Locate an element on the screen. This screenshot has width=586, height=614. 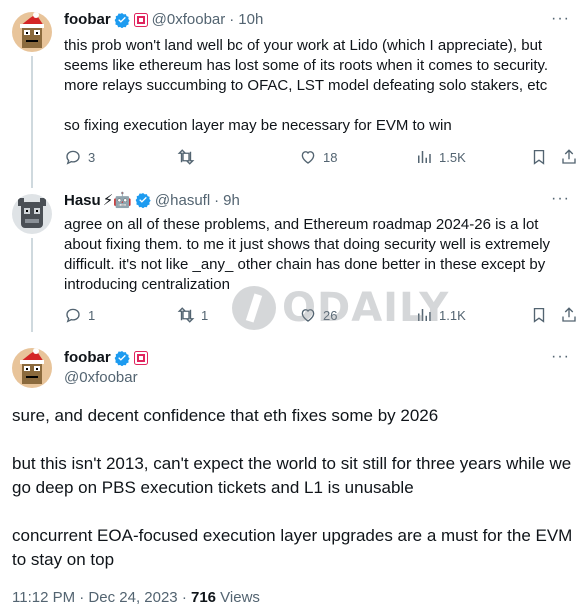
tweet-actions: 3 18 1.5K is located at coordinates (322, 158).